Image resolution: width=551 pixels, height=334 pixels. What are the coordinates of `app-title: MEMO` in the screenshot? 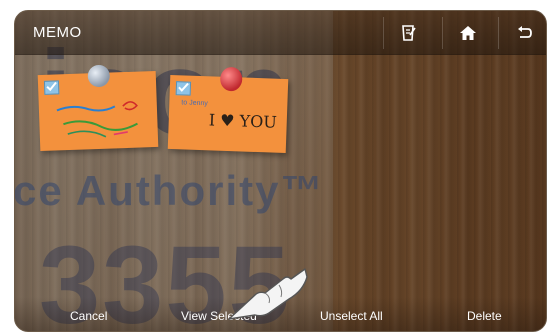 It's located at (57, 32).